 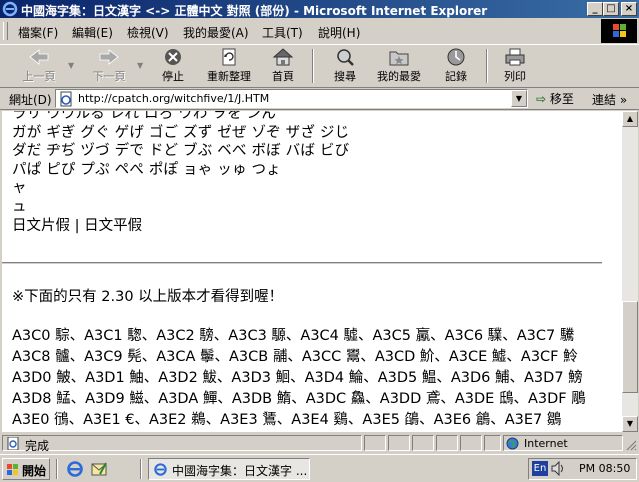 What do you see at coordinates (13, 443) in the screenshot?
I see `page-done-icon` at bounding box center [13, 443].